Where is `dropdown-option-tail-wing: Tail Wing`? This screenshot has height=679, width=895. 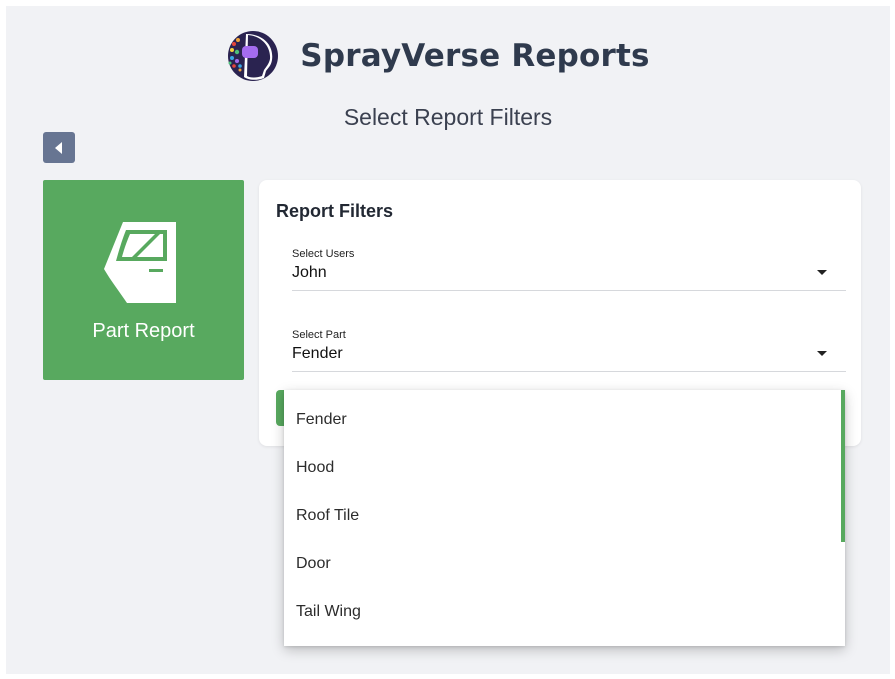 dropdown-option-tail-wing: Tail Wing is located at coordinates (328, 612).